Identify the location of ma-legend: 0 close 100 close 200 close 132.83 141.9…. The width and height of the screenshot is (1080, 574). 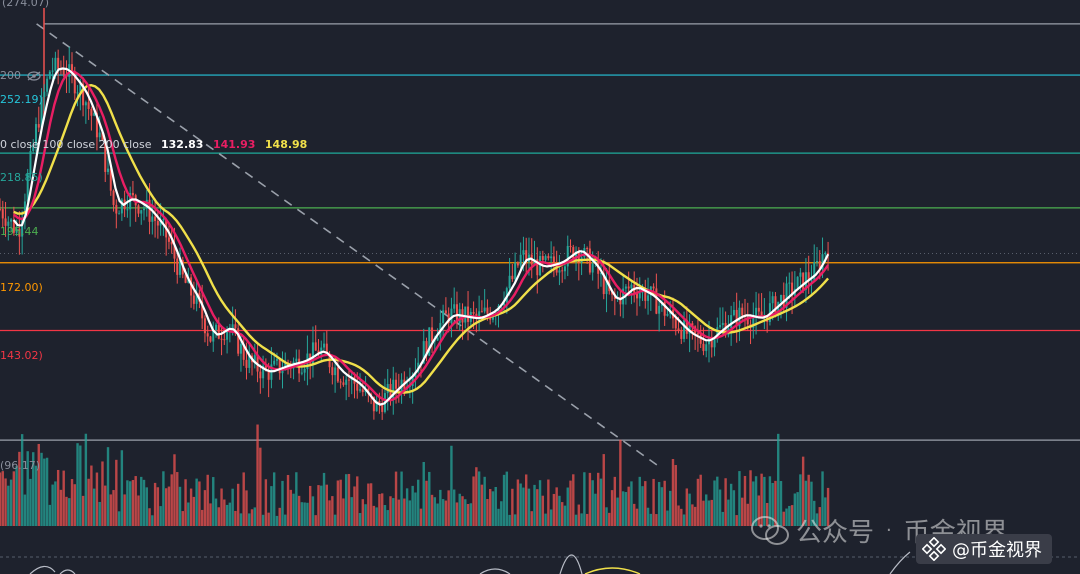
(153, 144).